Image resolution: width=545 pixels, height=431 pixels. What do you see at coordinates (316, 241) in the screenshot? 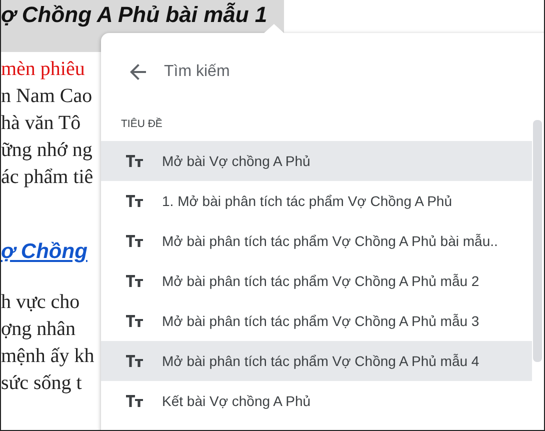
I see `heading-result: Mở bài phân tích tác phẩm Vợ Chồng A Phủ bài mẫu..` at bounding box center [316, 241].